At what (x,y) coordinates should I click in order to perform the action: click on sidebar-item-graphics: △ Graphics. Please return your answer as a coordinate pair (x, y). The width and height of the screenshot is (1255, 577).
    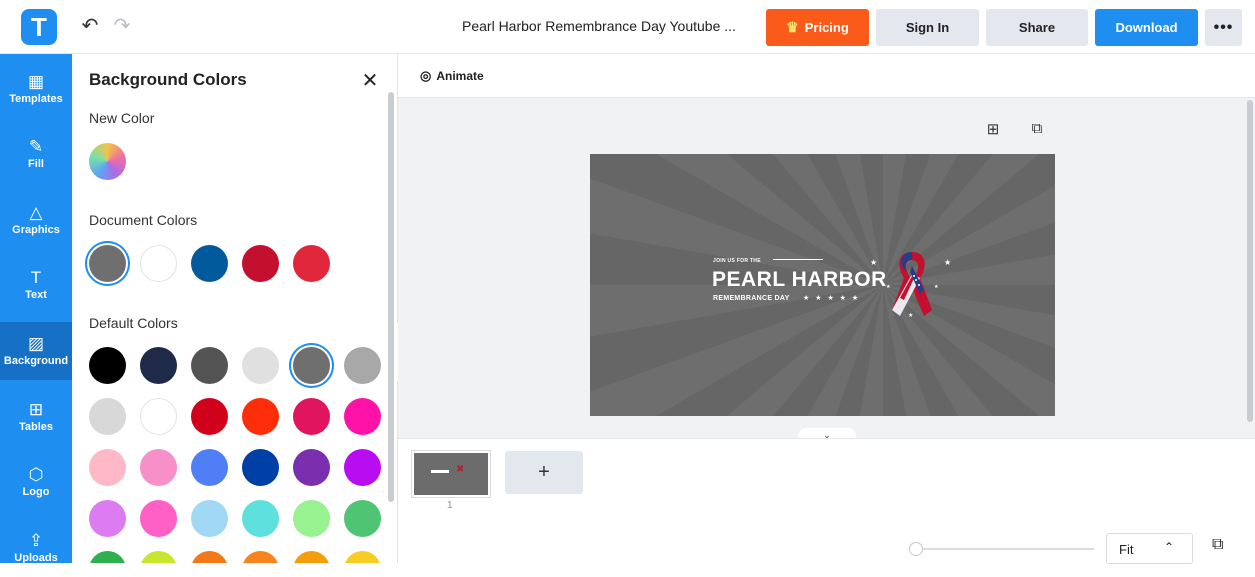
    Looking at the image, I should click on (36, 220).